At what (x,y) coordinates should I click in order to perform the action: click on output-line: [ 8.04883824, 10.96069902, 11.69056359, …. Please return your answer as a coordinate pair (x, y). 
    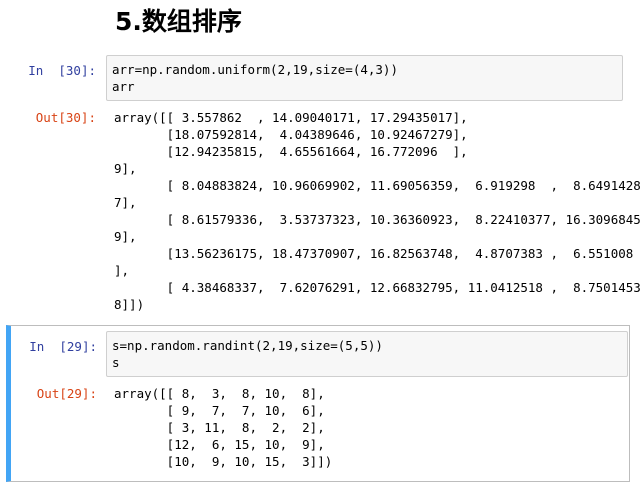
    Looking at the image, I should click on (377, 185).